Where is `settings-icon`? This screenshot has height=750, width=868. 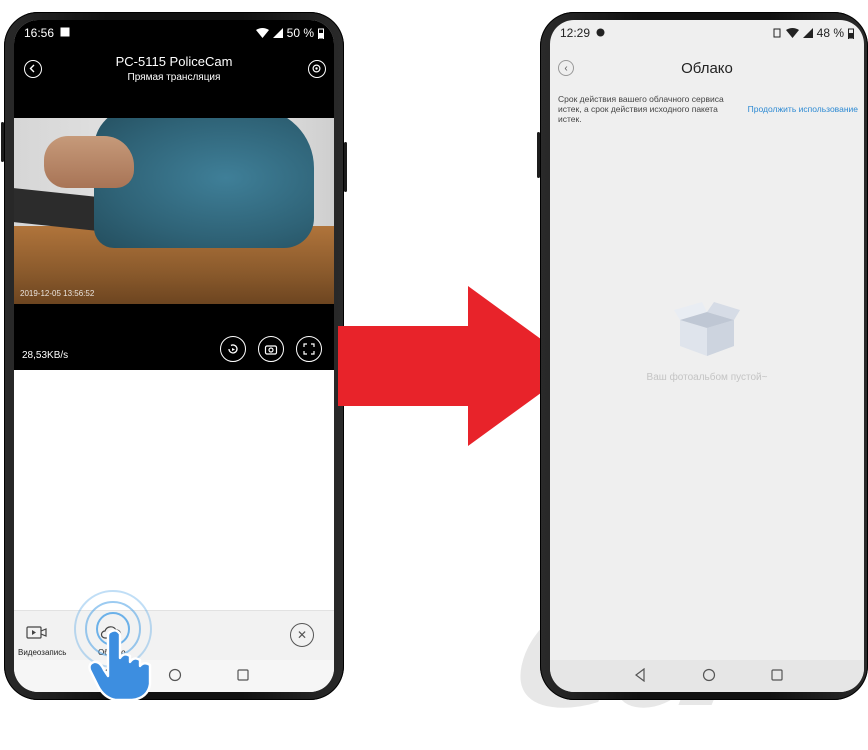
settings-icon is located at coordinates (316, 68).